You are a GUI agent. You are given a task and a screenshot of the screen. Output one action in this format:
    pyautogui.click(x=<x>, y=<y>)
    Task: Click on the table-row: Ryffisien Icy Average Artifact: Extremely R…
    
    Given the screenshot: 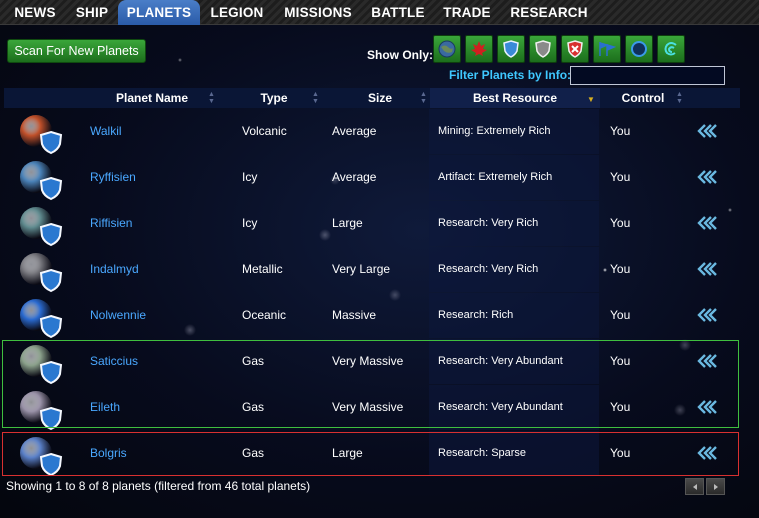 What is the action you would take?
    pyautogui.click(x=372, y=178)
    